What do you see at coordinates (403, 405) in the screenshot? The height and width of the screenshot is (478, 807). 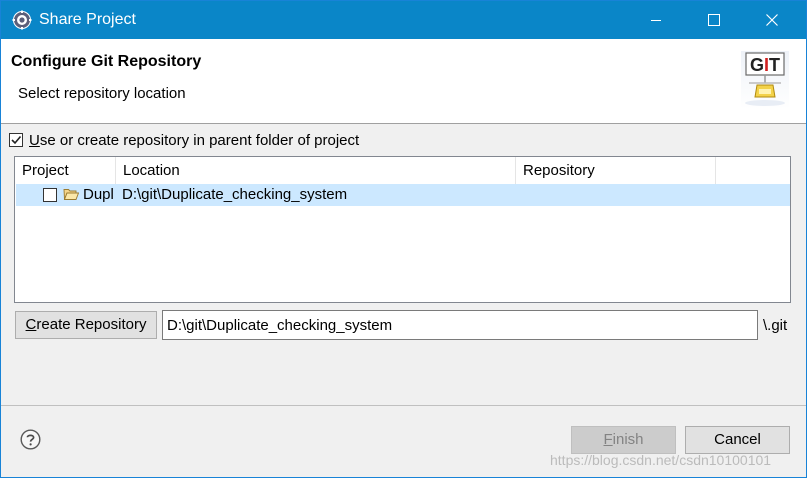 I see `footer-divider` at bounding box center [403, 405].